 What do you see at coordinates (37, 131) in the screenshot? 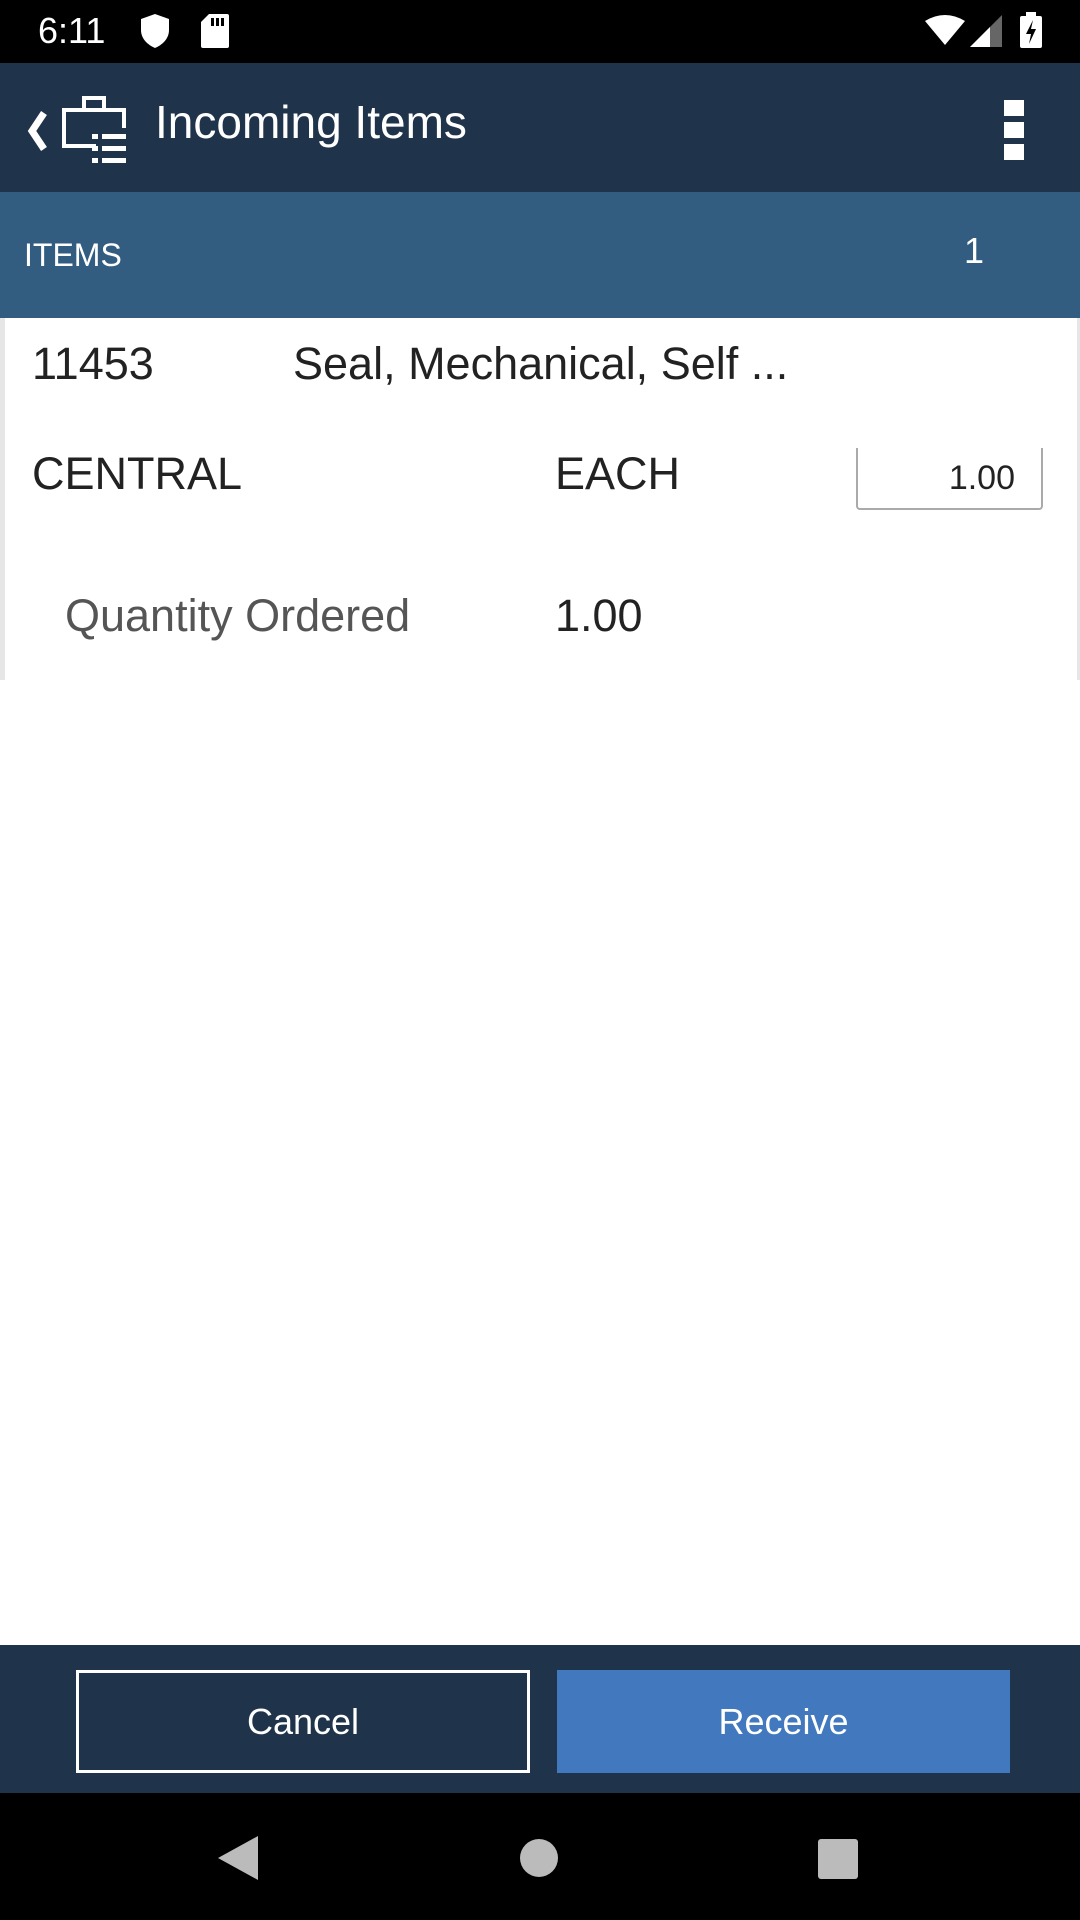
I see `chevron-left-icon` at bounding box center [37, 131].